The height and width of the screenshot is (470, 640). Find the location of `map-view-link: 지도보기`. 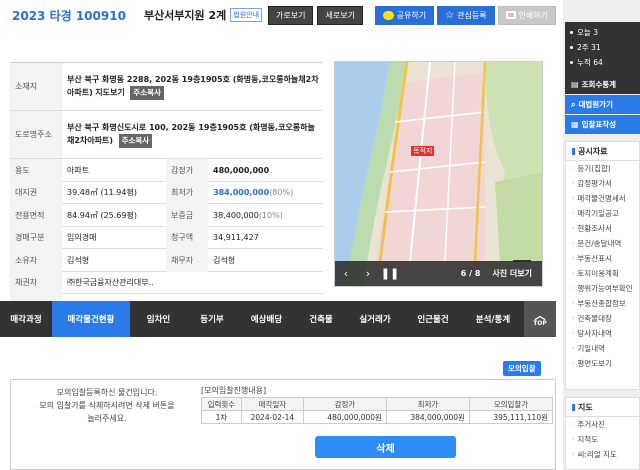

map-view-link: 지도보기 is located at coordinates (109, 92).